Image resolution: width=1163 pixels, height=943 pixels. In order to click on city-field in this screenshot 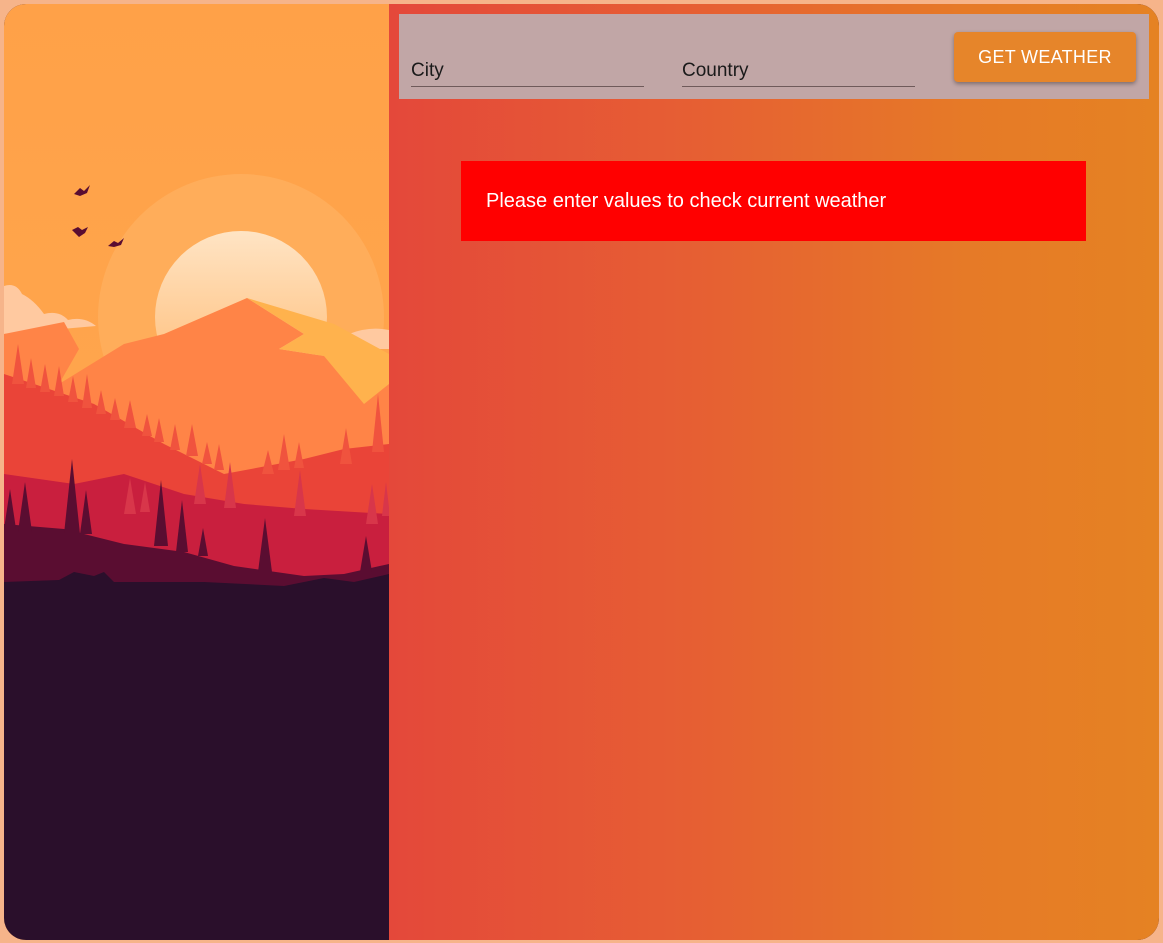, I will do `click(527, 65)`.